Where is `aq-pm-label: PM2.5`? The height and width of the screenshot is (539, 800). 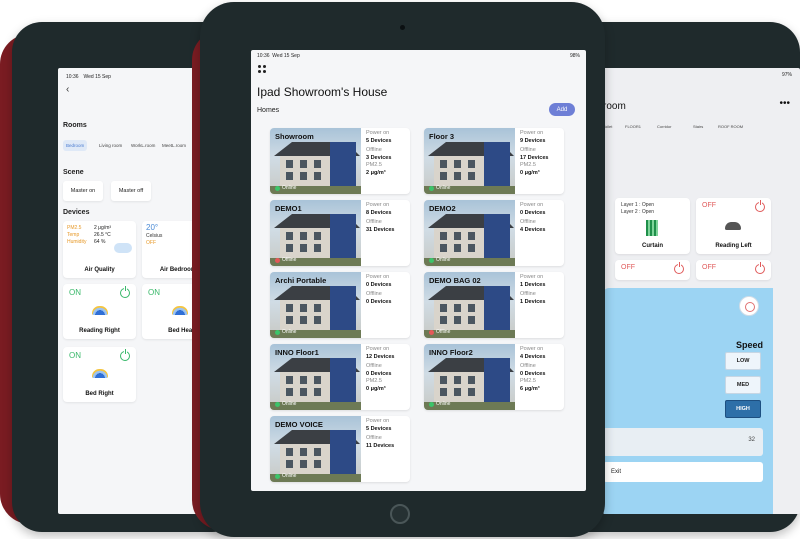
aq-pm-label: PM2.5 is located at coordinates (74, 228).